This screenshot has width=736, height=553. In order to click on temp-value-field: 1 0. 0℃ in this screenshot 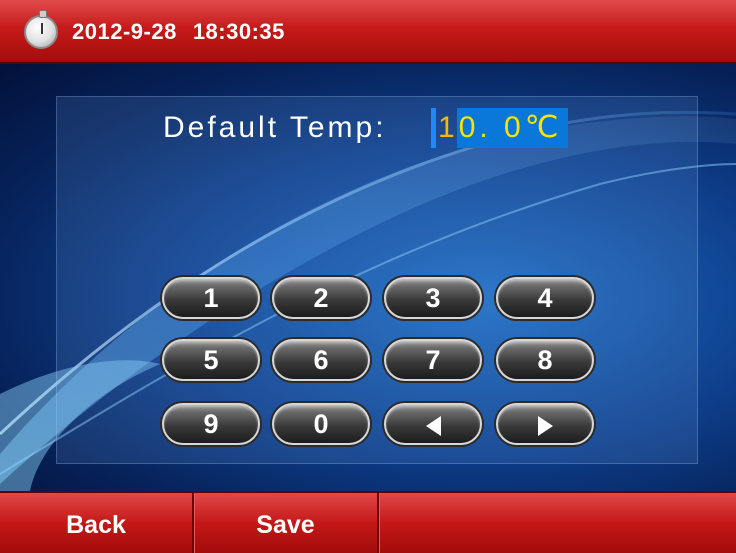, I will do `click(500, 128)`.